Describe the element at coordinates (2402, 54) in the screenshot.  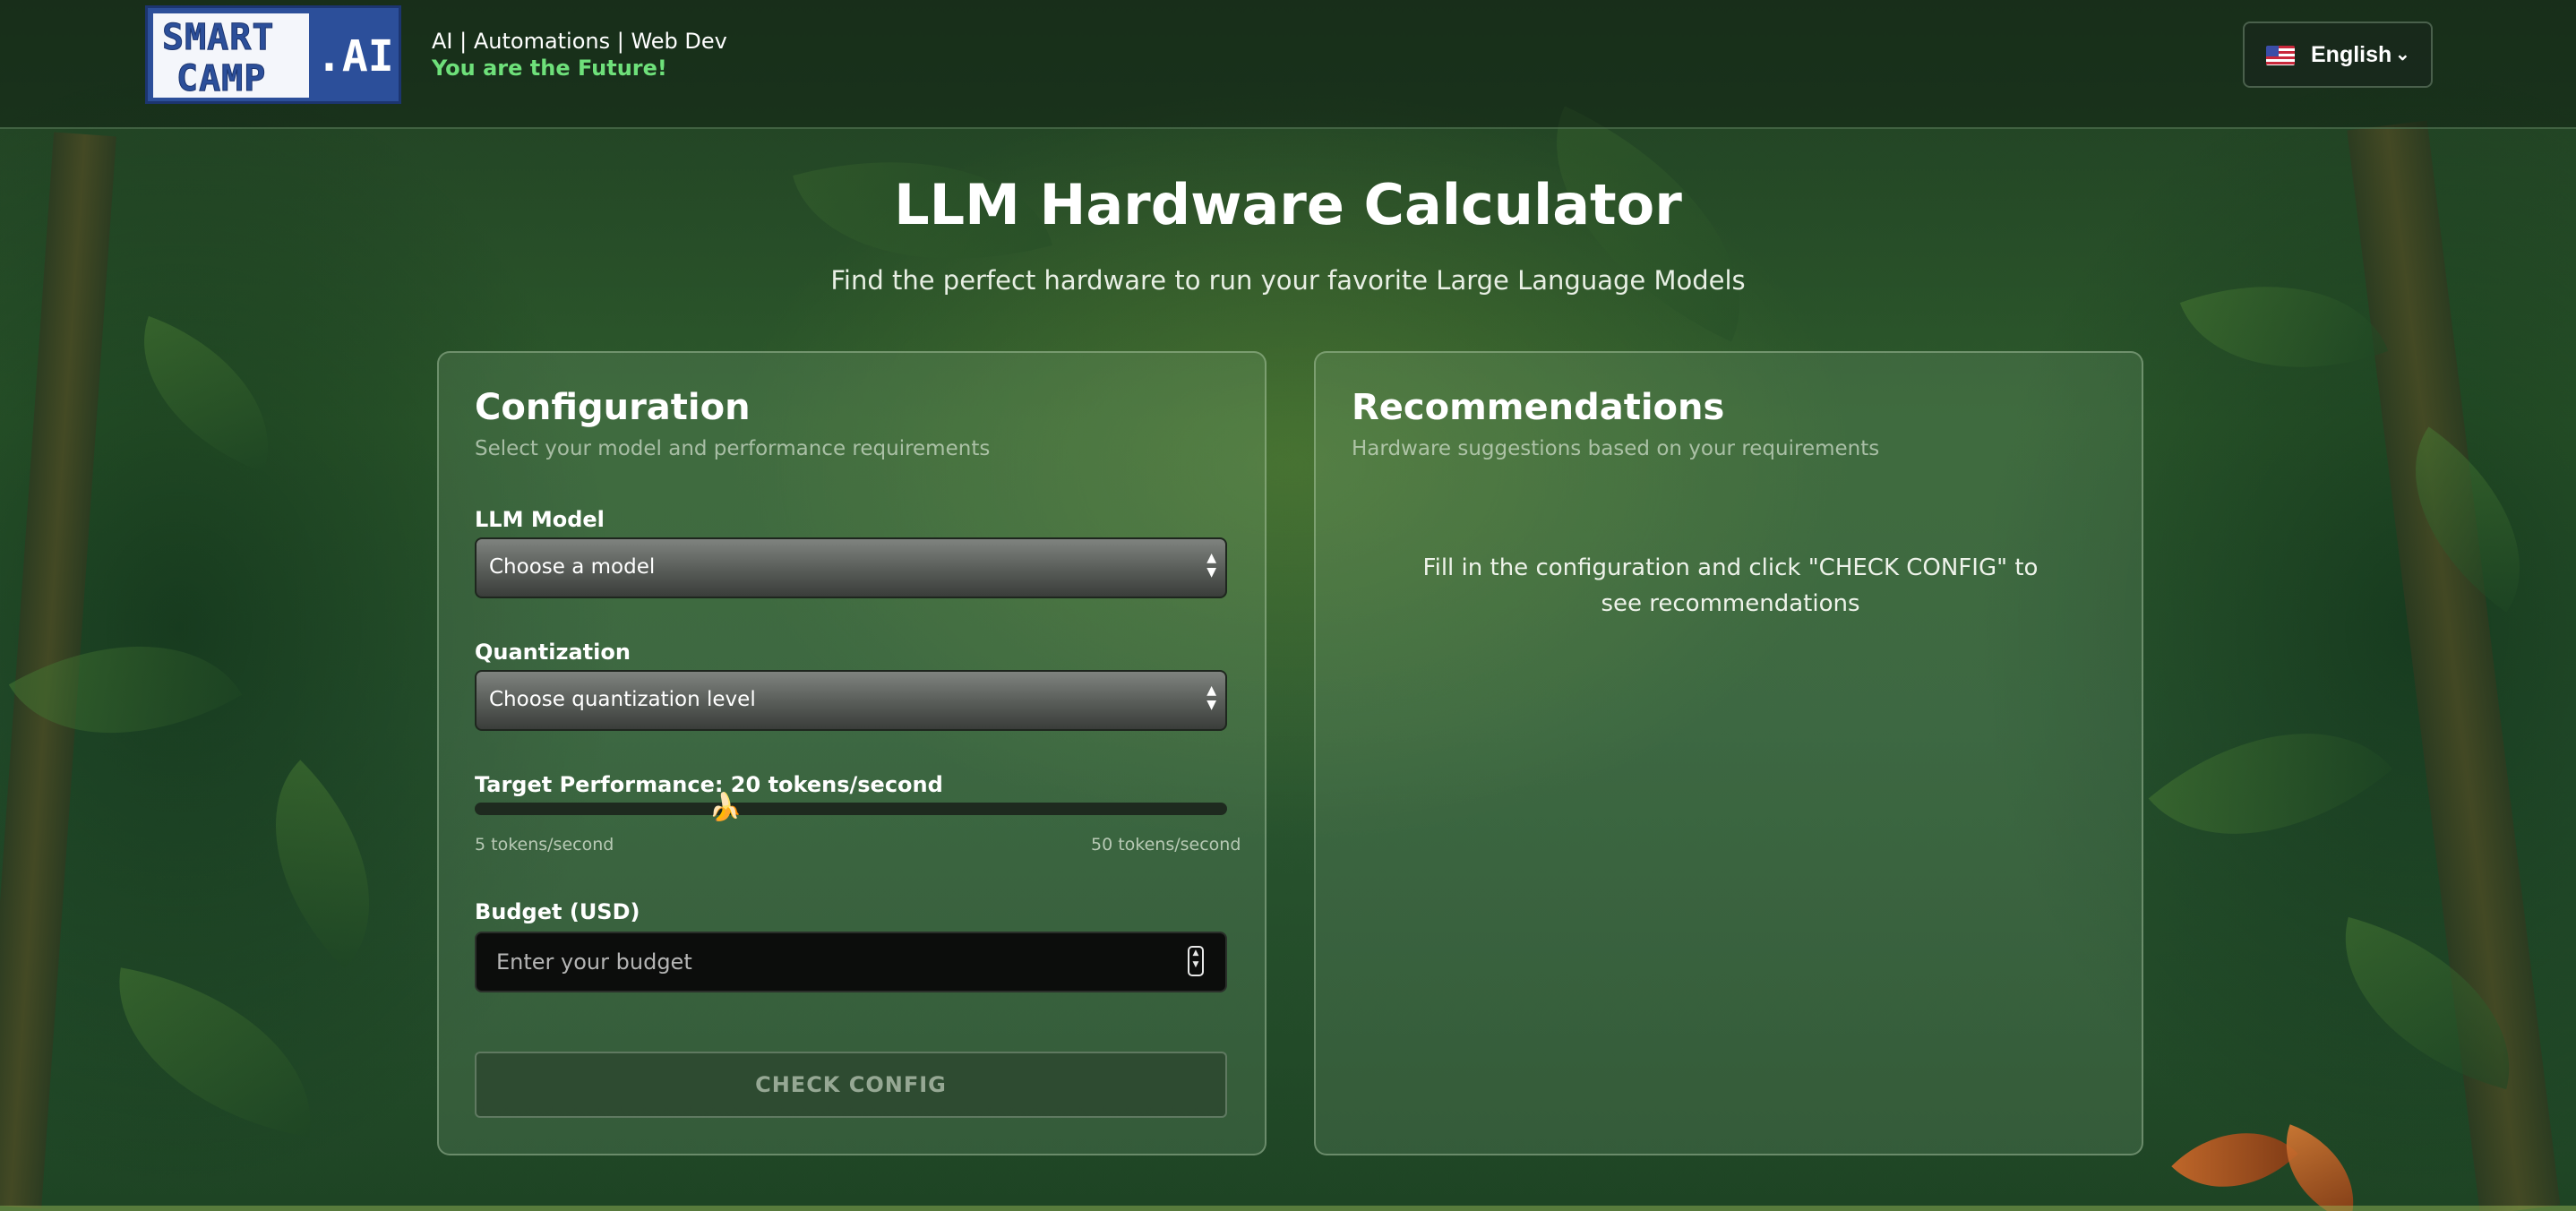
I see `chevron-down-icon: ⌄` at that location.